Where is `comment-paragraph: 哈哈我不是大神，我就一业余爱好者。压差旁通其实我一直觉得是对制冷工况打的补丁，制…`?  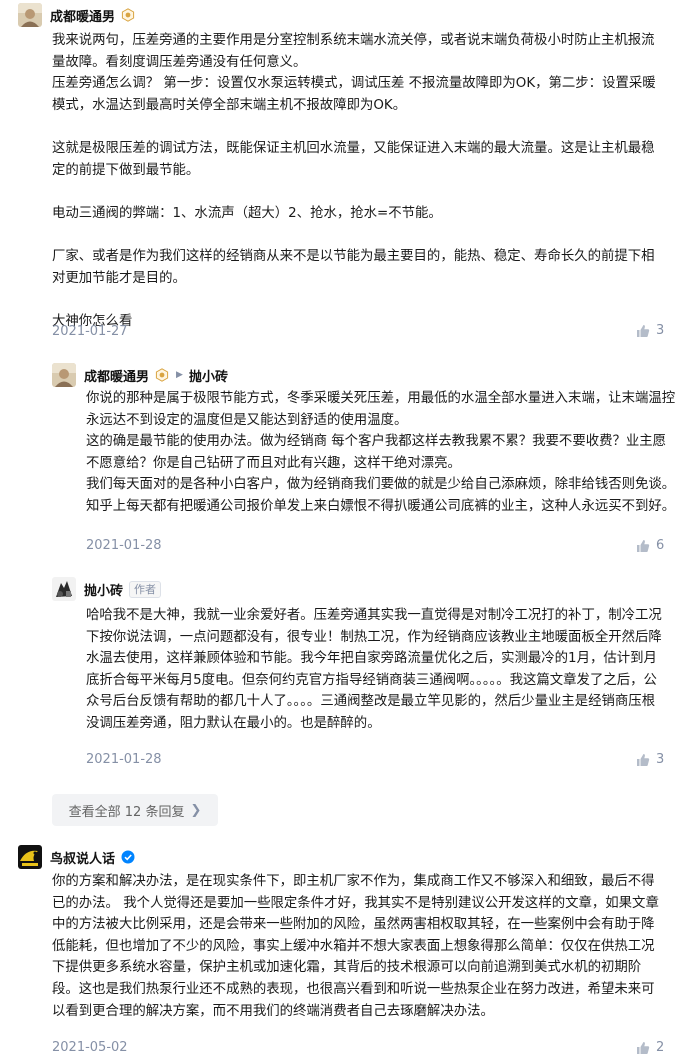
comment-paragraph: 哈哈我不是大神，我就一业余爱好者。压差旁通其实我一直觉得是对制冷工况打的补丁，制… is located at coordinates (374, 669).